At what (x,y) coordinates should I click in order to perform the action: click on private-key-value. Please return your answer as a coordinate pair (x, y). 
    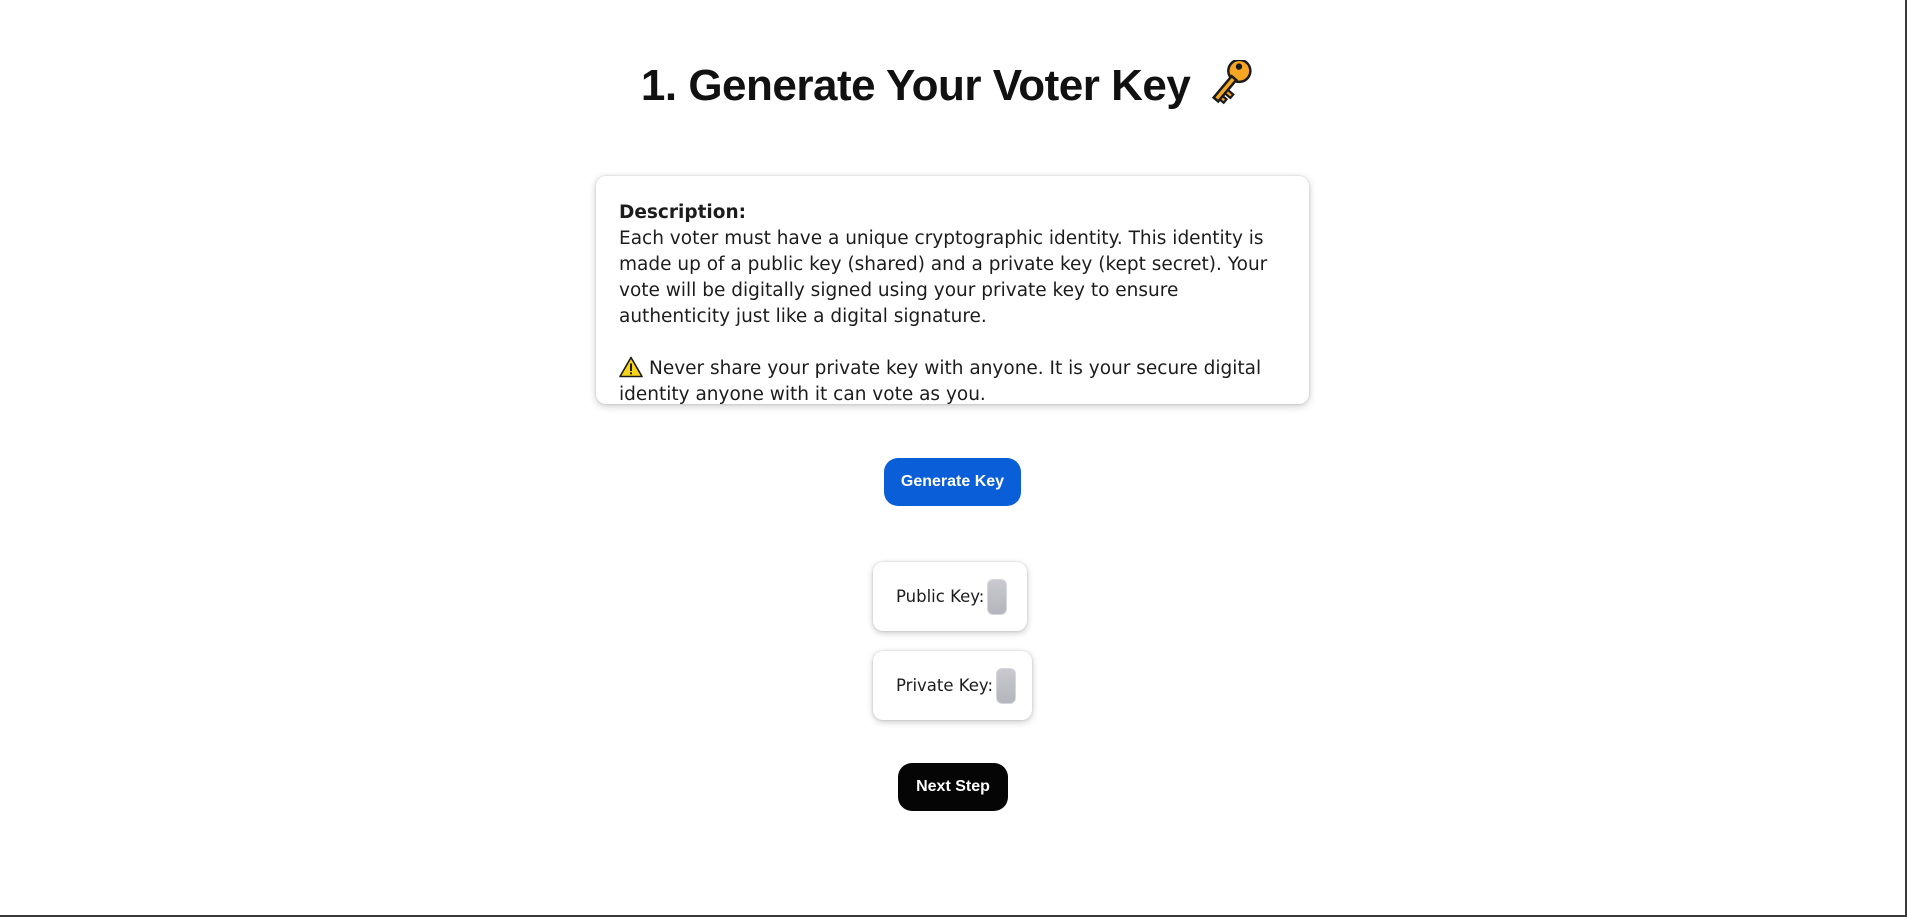
    Looking at the image, I should click on (1006, 685).